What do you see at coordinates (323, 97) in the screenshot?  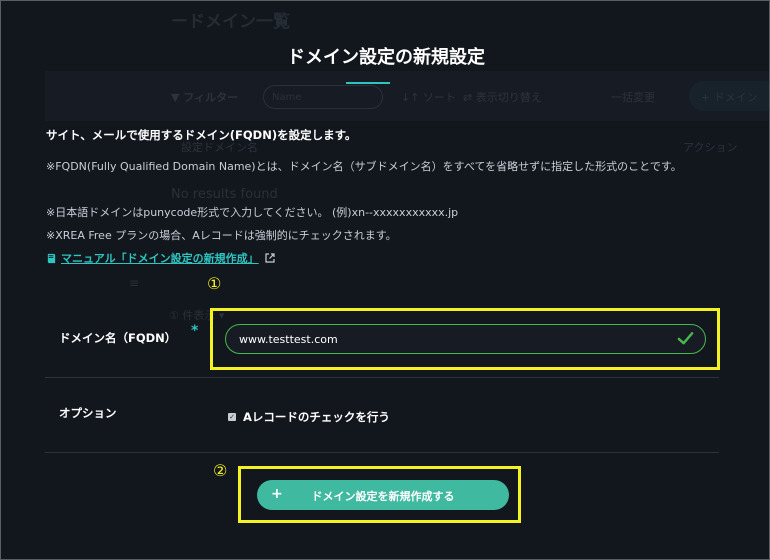 I see `background-search-input: Name` at bounding box center [323, 97].